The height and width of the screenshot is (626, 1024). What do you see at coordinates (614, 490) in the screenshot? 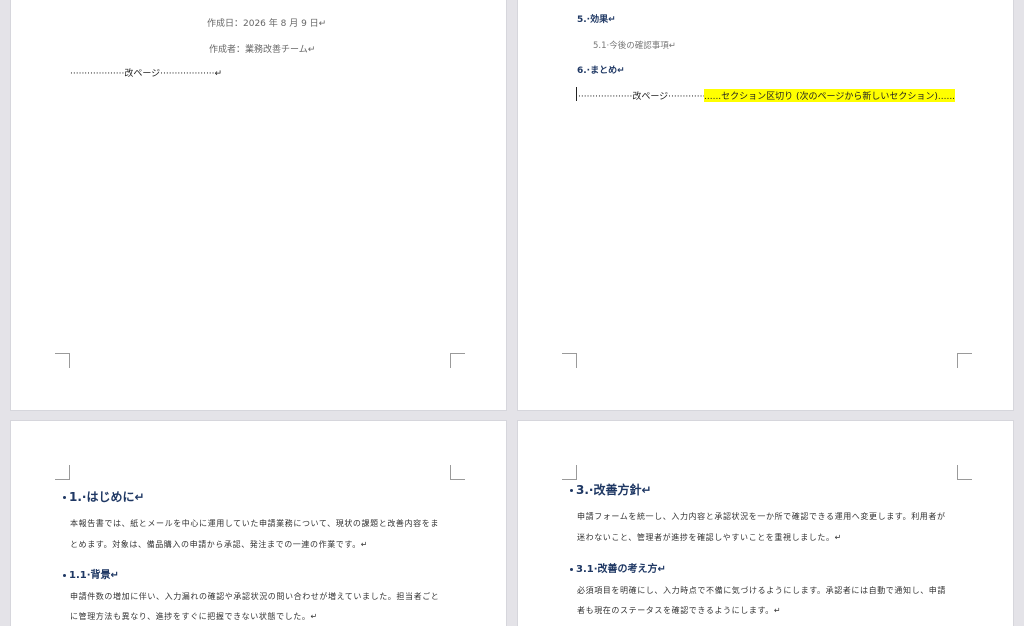
I see `heading-1-text: 3.·改善方針↵` at bounding box center [614, 490].